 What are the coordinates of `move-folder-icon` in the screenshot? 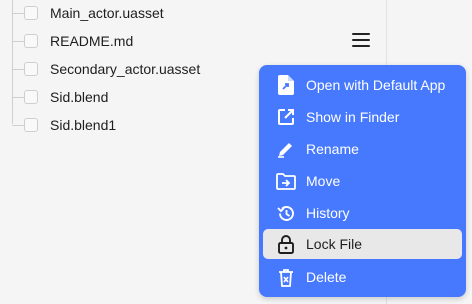 It's located at (286, 181).